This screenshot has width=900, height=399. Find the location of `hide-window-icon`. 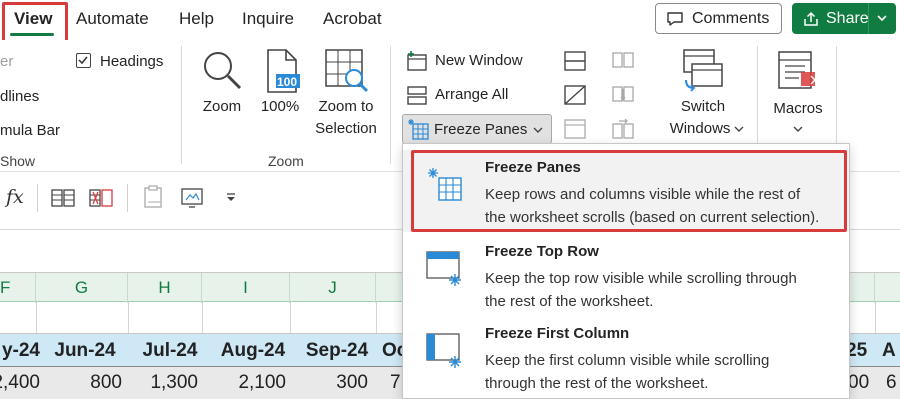

hide-window-icon is located at coordinates (575, 95).